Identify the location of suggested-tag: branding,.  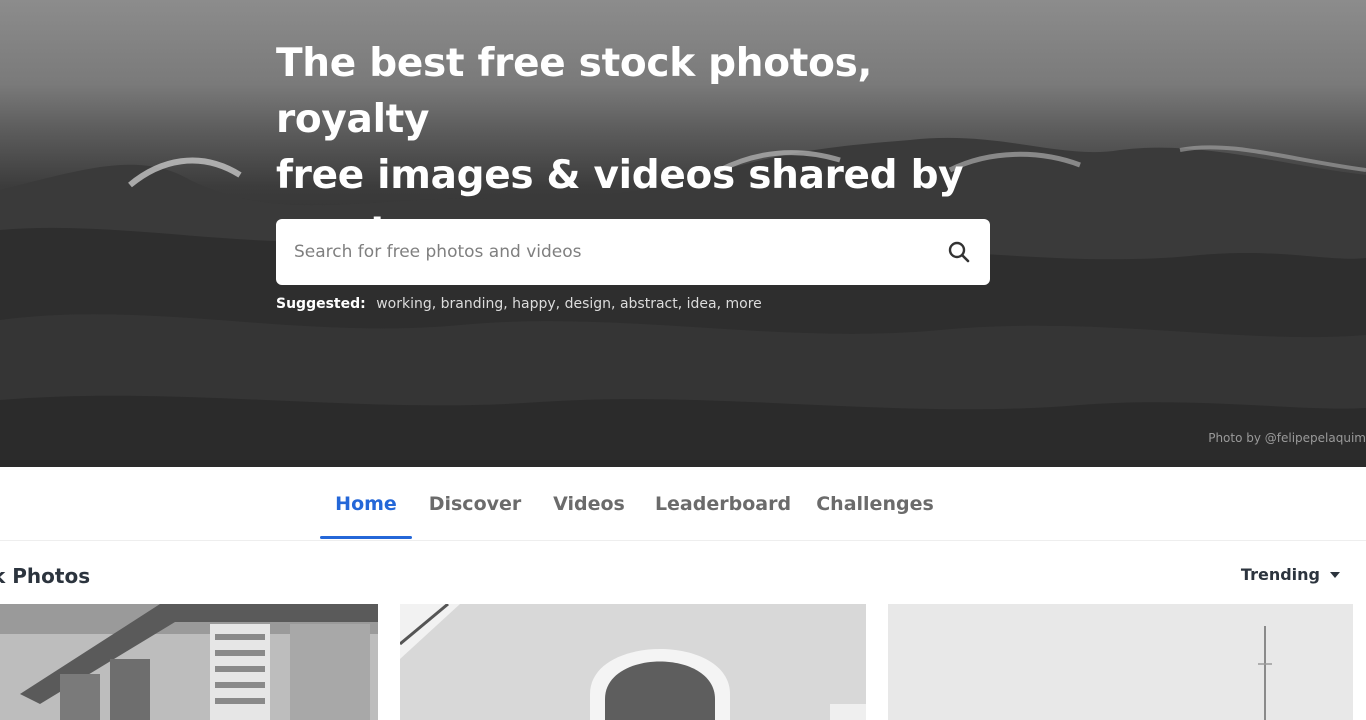
(474, 304).